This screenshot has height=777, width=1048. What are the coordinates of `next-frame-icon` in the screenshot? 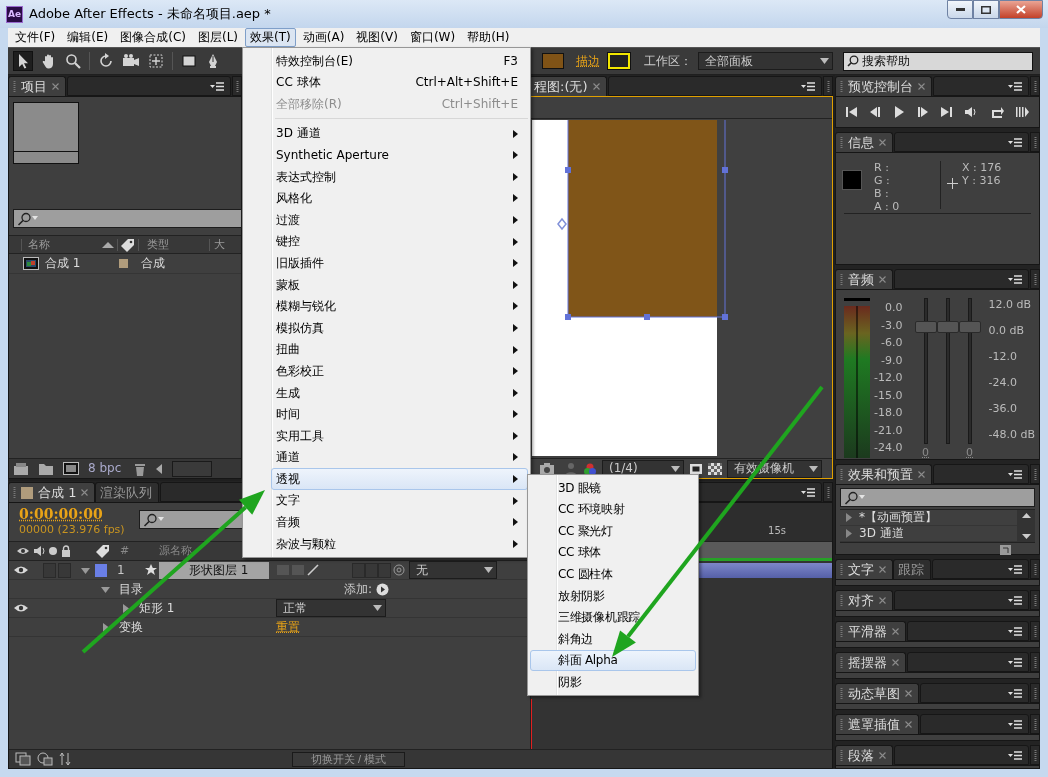 It's located at (922, 112).